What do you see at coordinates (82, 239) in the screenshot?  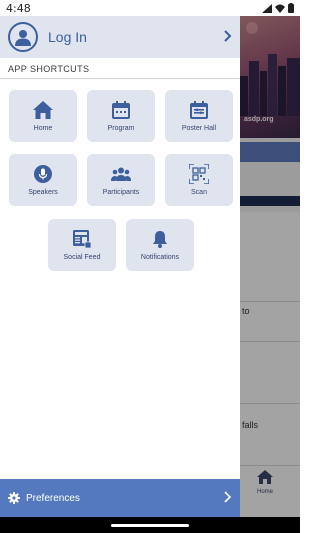 I see `social-feed-icon` at bounding box center [82, 239].